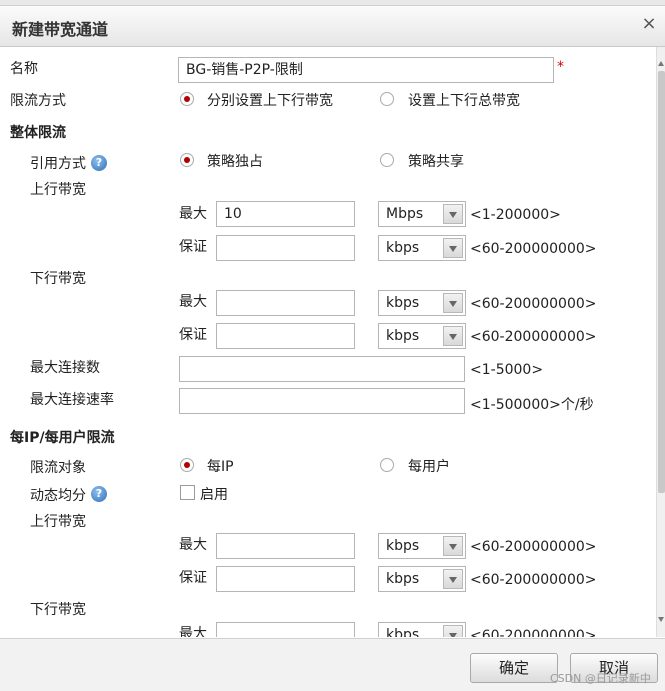 The height and width of the screenshot is (691, 665). I want to click on up2-guarantee-range-hint: <60-200000000>, so click(533, 580).